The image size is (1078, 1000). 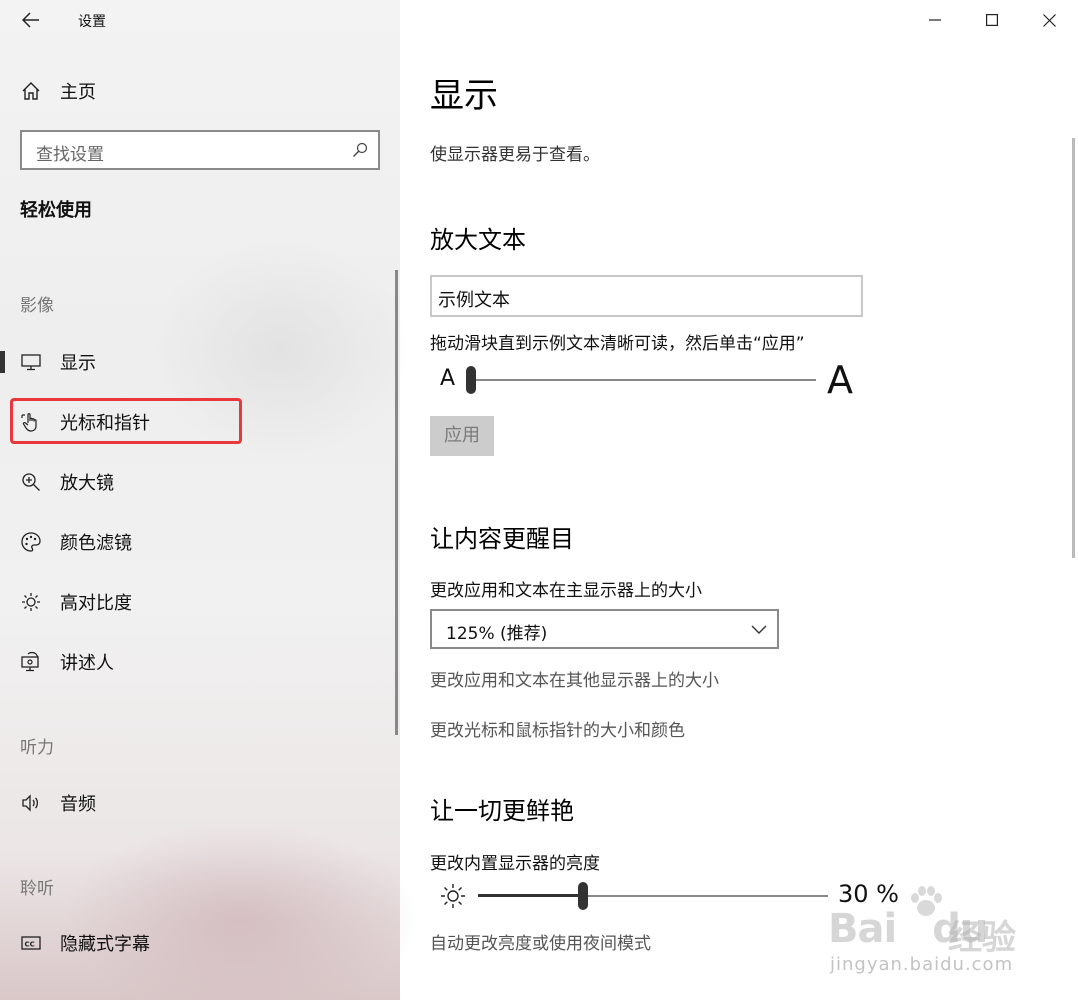 I want to click on background-haze, so click(x=240, y=910).